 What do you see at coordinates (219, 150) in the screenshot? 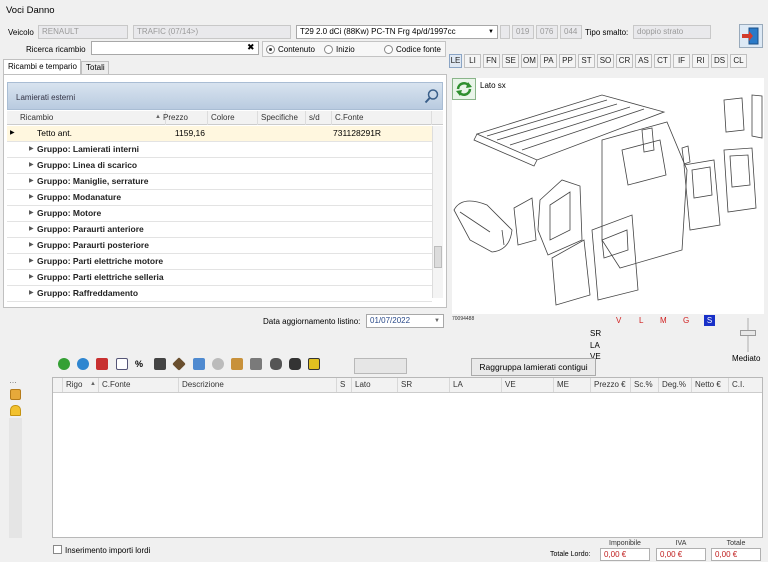
I see `group-row: ▶ Gruppo: Lamierati interni` at bounding box center [219, 150].